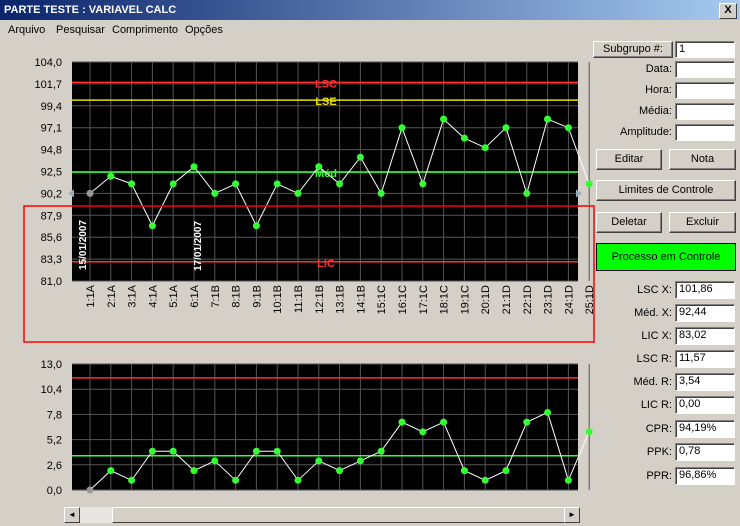  What do you see at coordinates (653, 313) in the screenshot?
I see `stat-label: Méd. X:` at bounding box center [653, 313].